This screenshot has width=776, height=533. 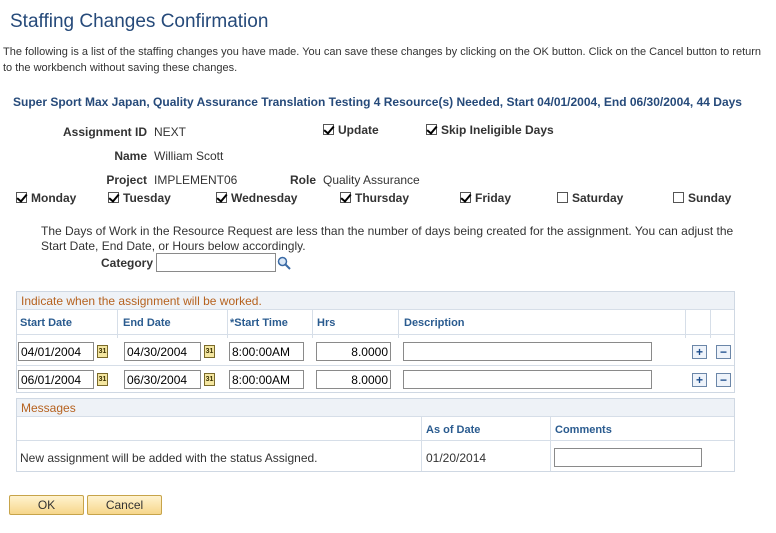 I want to click on assignment-id-value: NEXT, so click(x=170, y=132).